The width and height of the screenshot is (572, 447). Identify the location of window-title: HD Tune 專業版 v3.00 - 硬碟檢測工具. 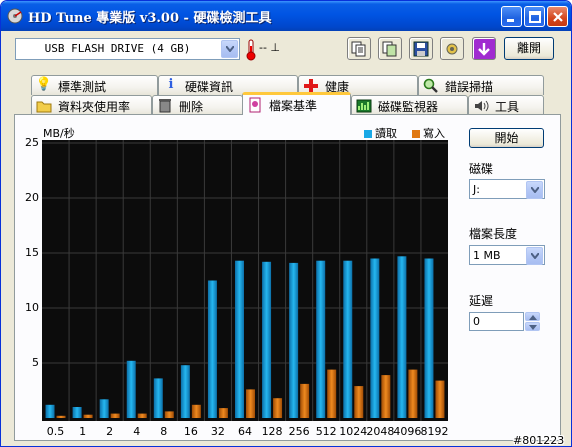
(150, 18).